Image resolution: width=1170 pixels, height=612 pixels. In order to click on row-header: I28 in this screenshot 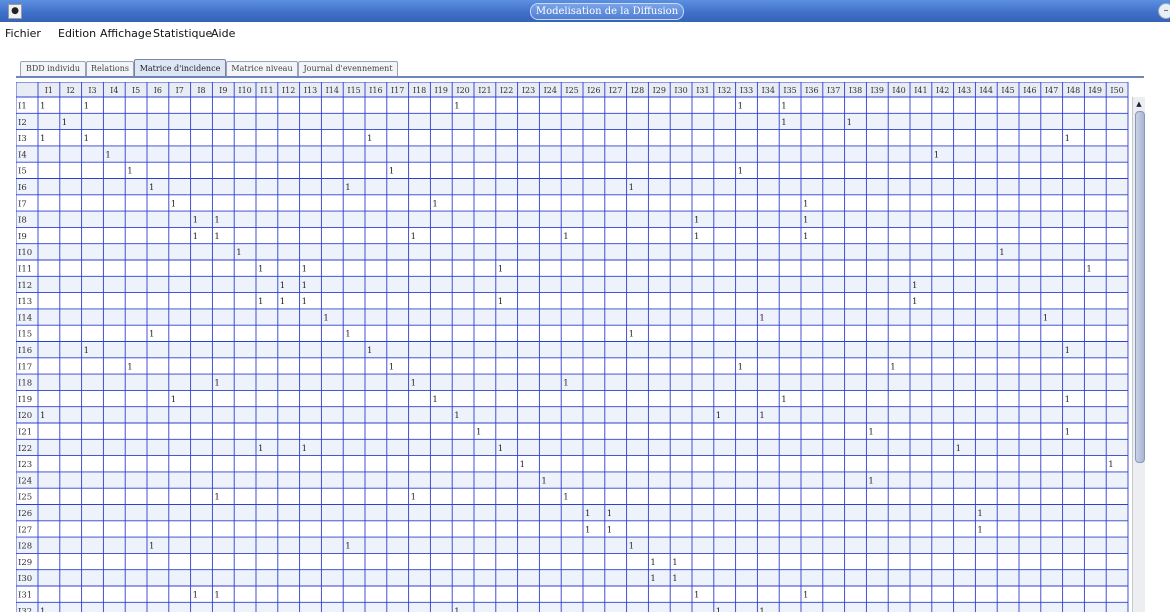, I will do `click(25, 547)`.